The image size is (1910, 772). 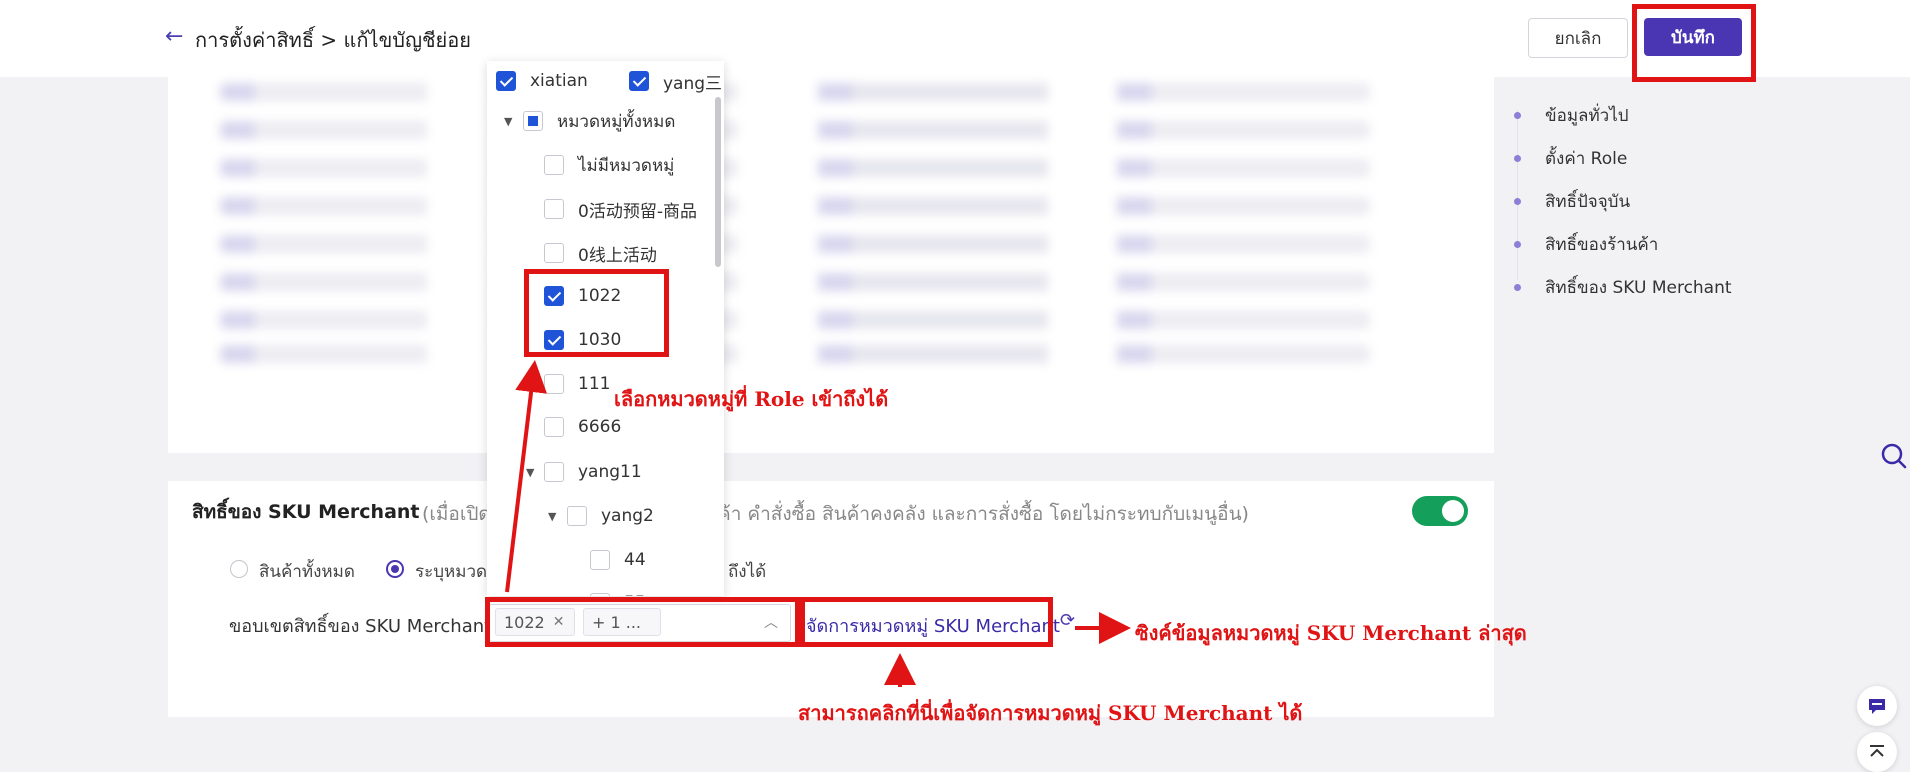 What do you see at coordinates (1067, 620) in the screenshot?
I see `sync-icon: ⟳` at bounding box center [1067, 620].